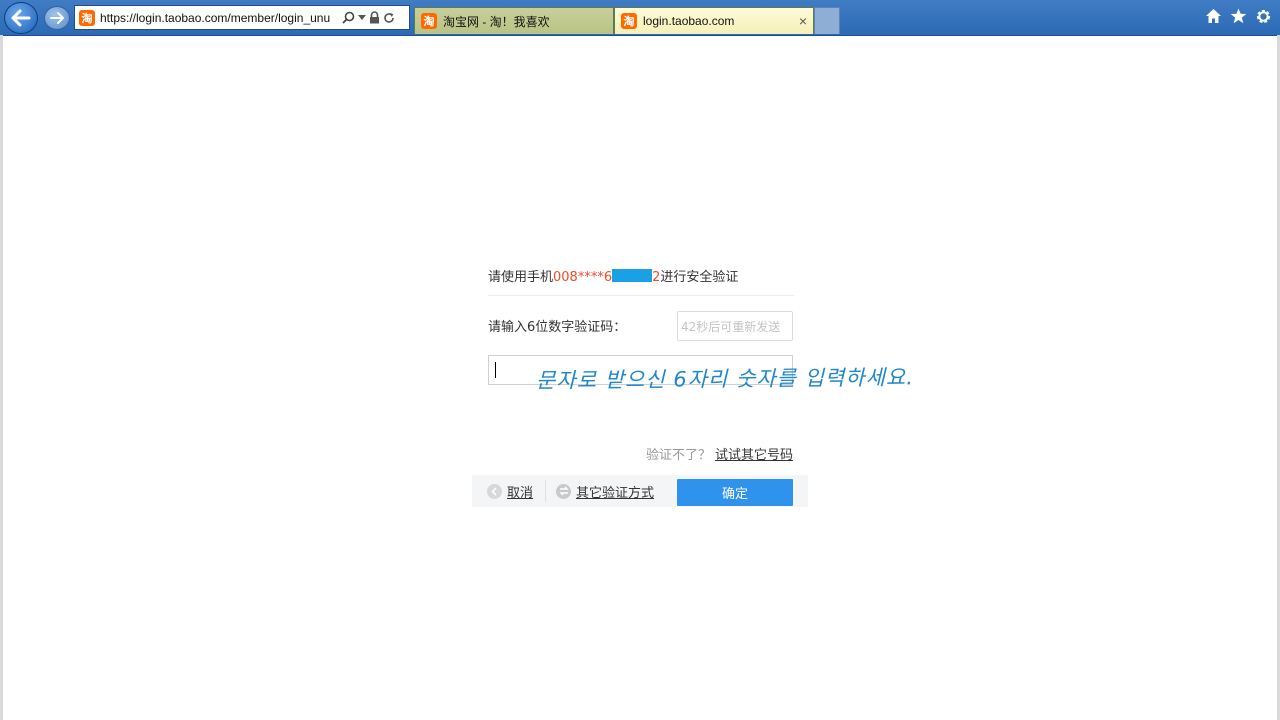  Describe the element at coordinates (564, 491) in the screenshot. I see `switch-method-icon` at that location.